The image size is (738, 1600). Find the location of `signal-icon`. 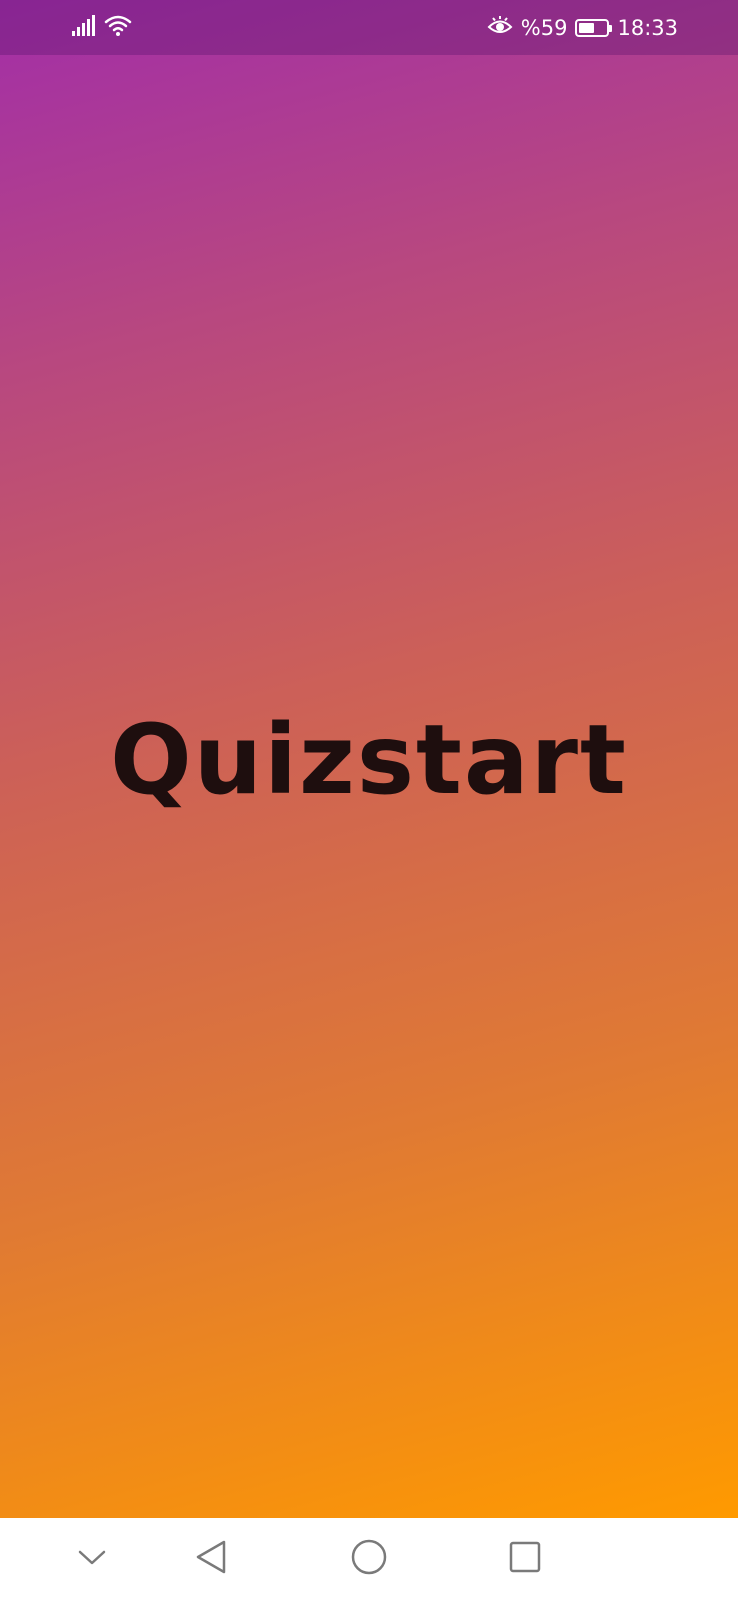

signal-icon is located at coordinates (84, 28).